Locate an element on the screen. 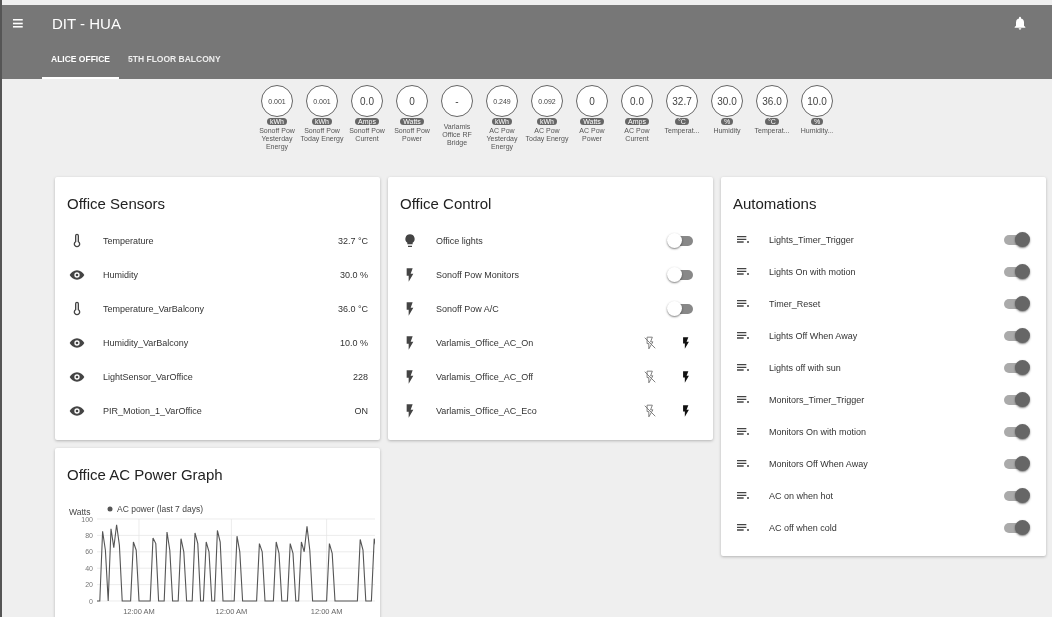 This screenshot has width=1052, height=617. entity-state: 36.0 °C is located at coordinates (352, 309).